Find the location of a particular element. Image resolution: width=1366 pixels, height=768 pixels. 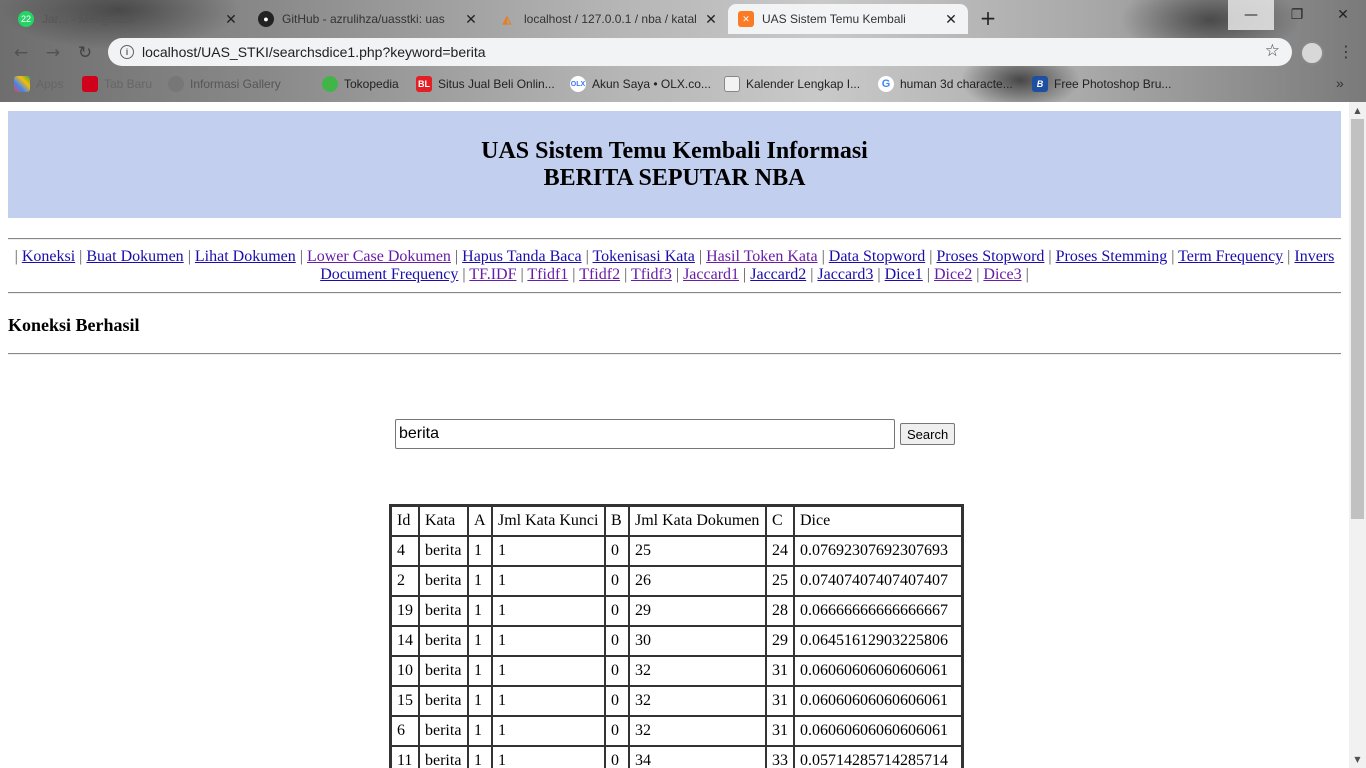

table-cell: 32 is located at coordinates (697, 671).